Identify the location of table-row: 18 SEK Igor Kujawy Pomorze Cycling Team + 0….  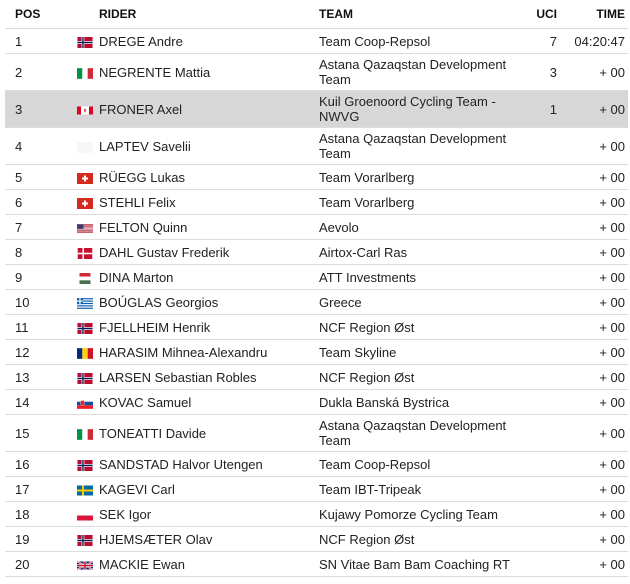
(316, 514).